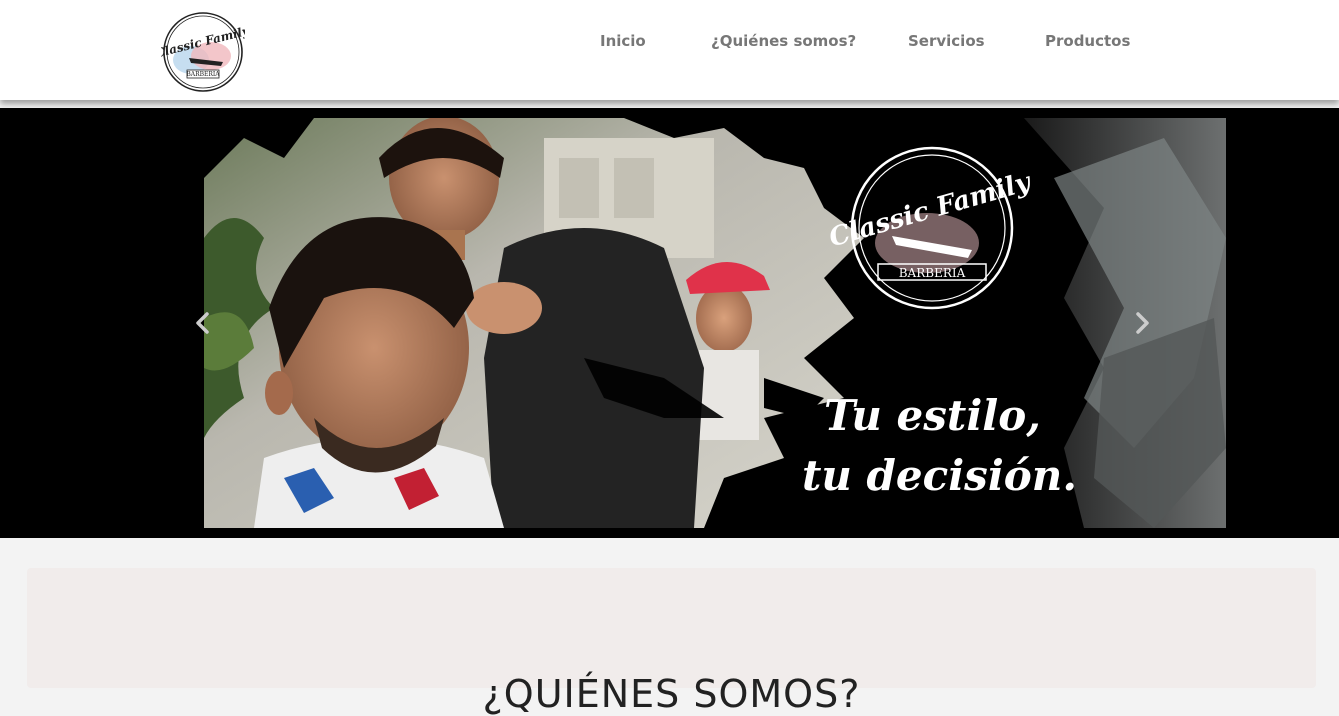 This screenshot has width=1339, height=716. Describe the element at coordinates (1087, 41) in the screenshot. I see `nav-link-productos: Productos` at that location.